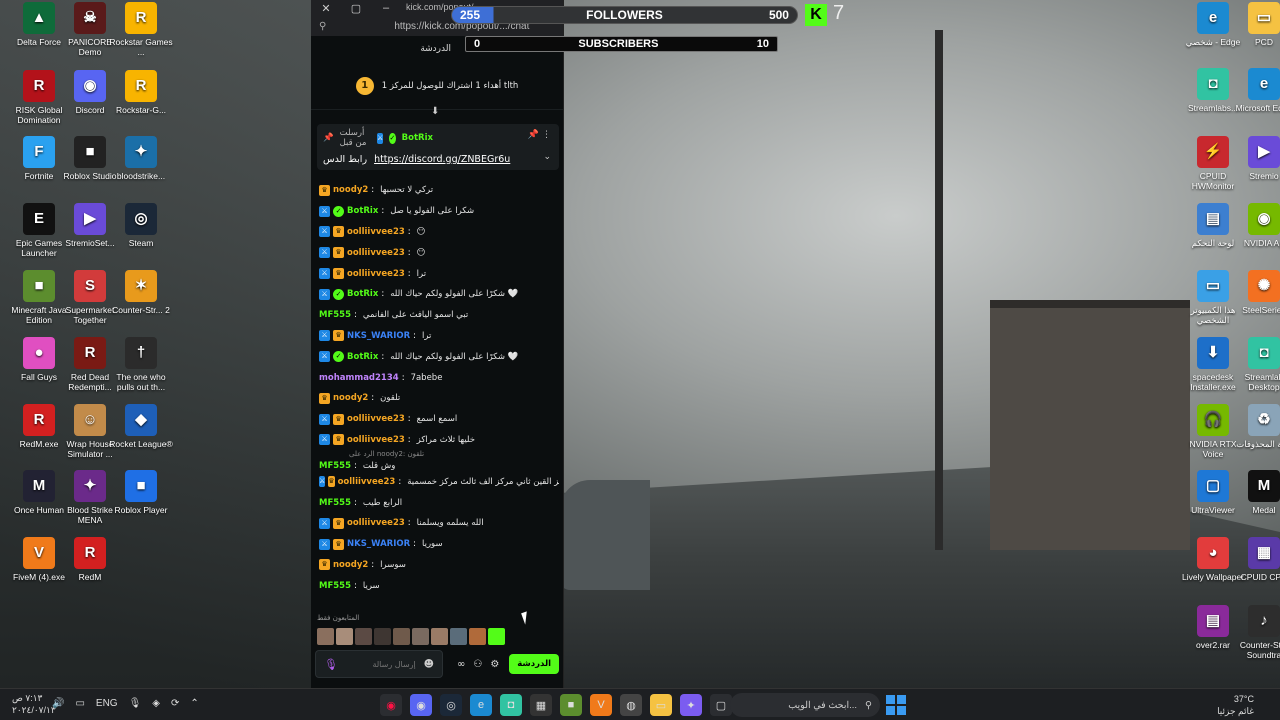 This screenshot has height=720, width=1280. Describe the element at coordinates (439, 315) in the screenshot. I see `chat-message: MF555: تبي اسمو اليافث على الفانمي` at that location.